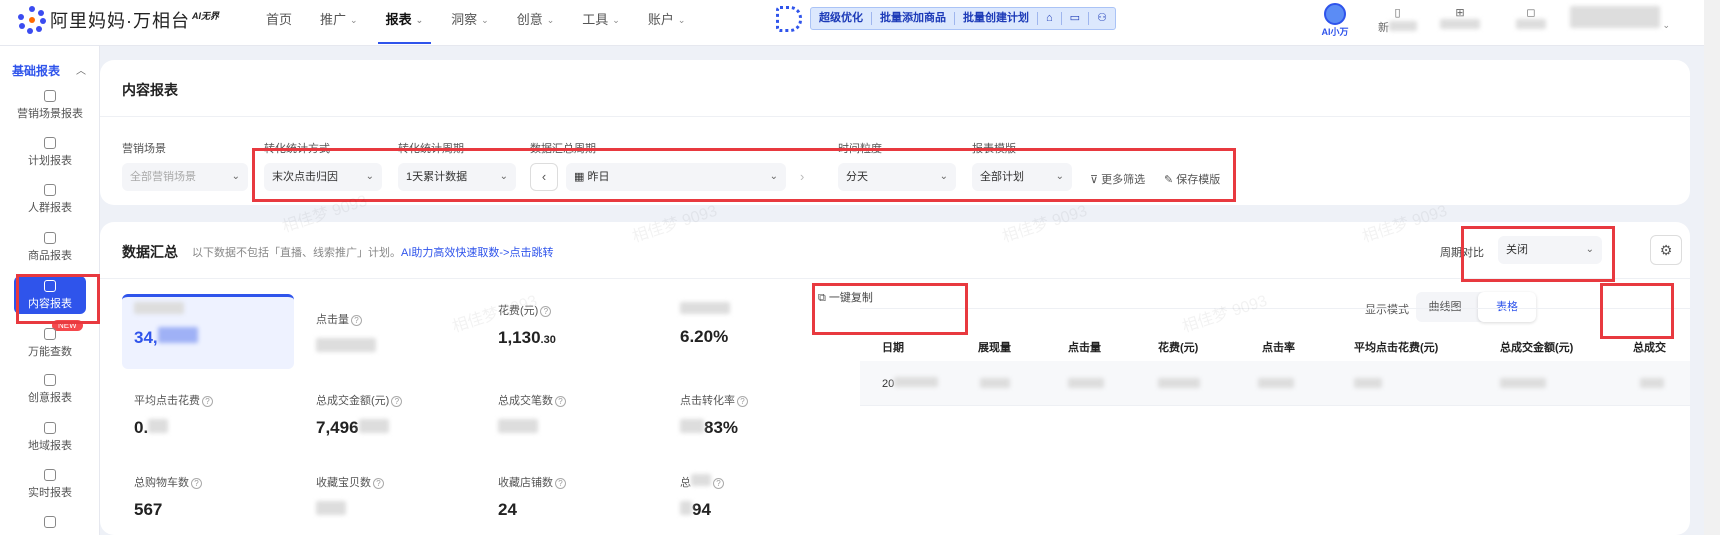 The height and width of the screenshot is (535, 1720). What do you see at coordinates (1335, 32) in the screenshot?
I see `ai-assistant-label: AI小万` at bounding box center [1335, 32].